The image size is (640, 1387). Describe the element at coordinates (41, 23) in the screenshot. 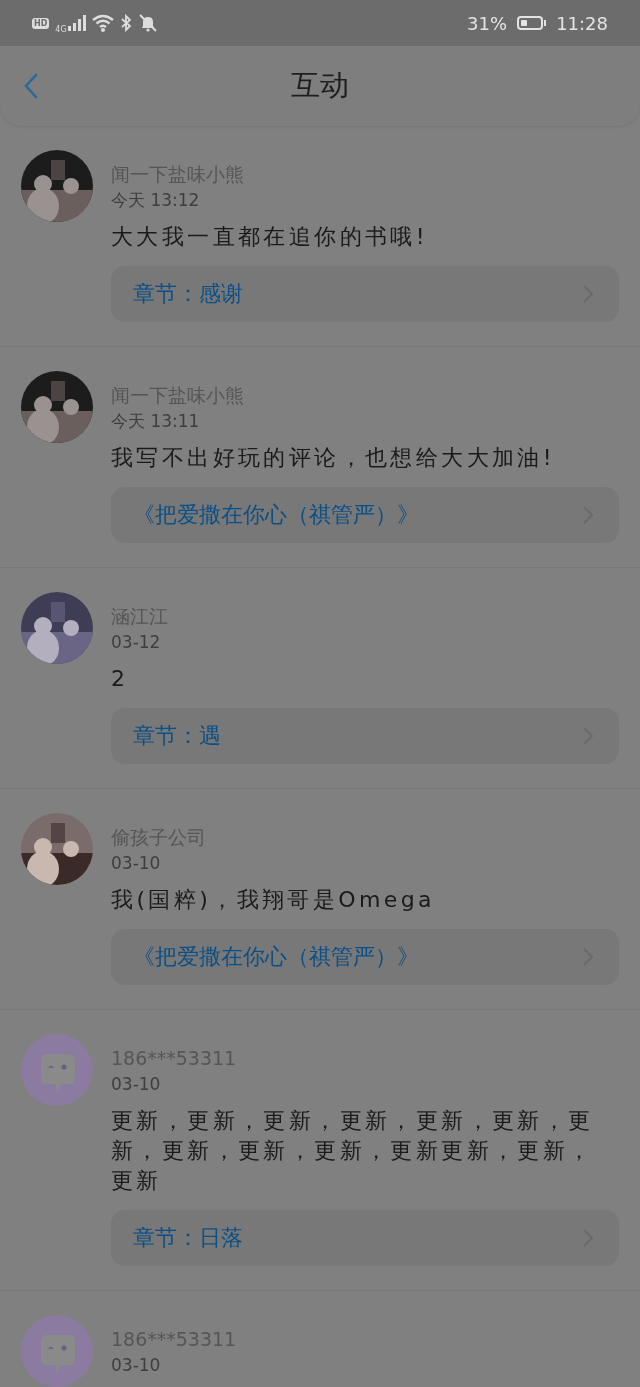

I see `hd-badge: HD` at that location.